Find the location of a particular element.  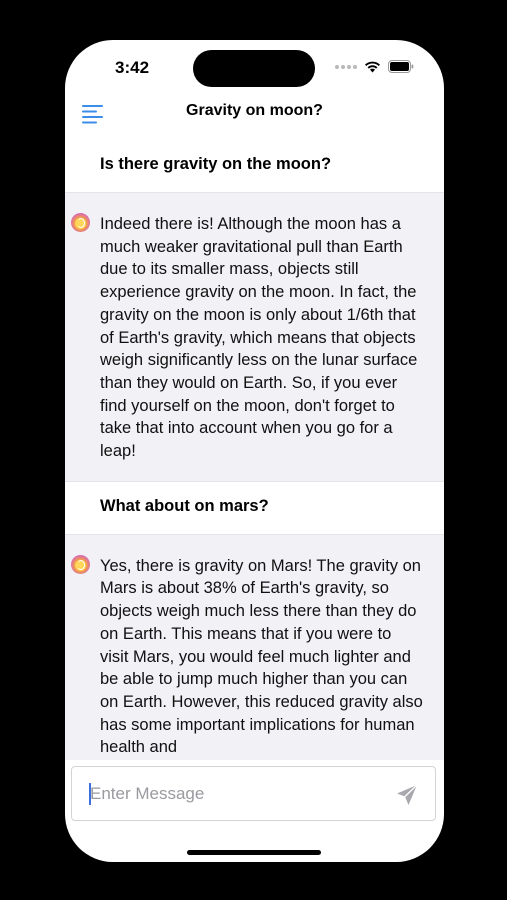

message-composer is located at coordinates (253, 793).